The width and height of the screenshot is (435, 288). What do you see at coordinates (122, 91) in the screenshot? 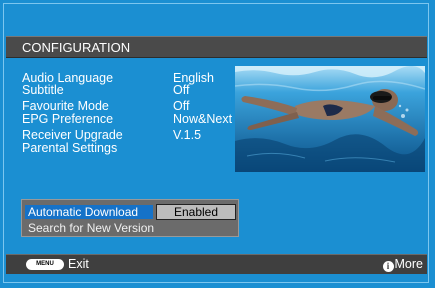
I see `setting-subtitle: Subtitle Off` at bounding box center [122, 91].